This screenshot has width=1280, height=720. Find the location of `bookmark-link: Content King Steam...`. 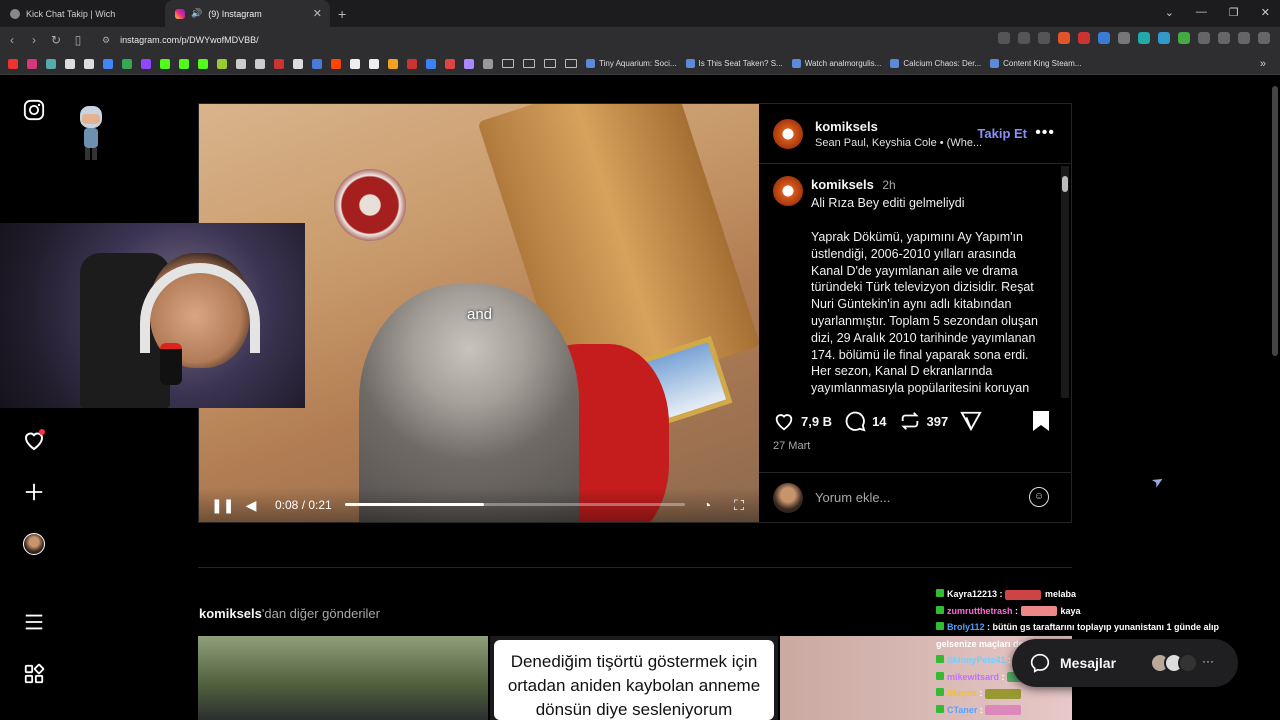

bookmark-link: Content King Steam... is located at coordinates (1035, 63).